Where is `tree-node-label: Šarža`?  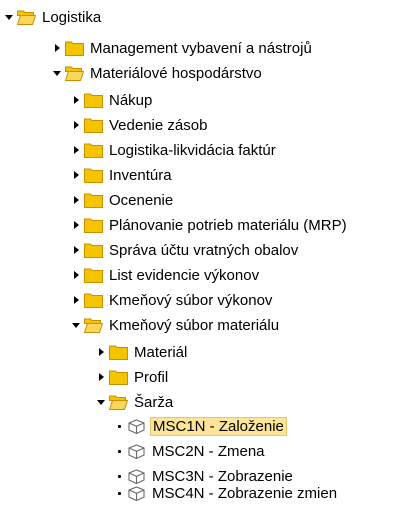 tree-node-label: Šarža is located at coordinates (154, 402).